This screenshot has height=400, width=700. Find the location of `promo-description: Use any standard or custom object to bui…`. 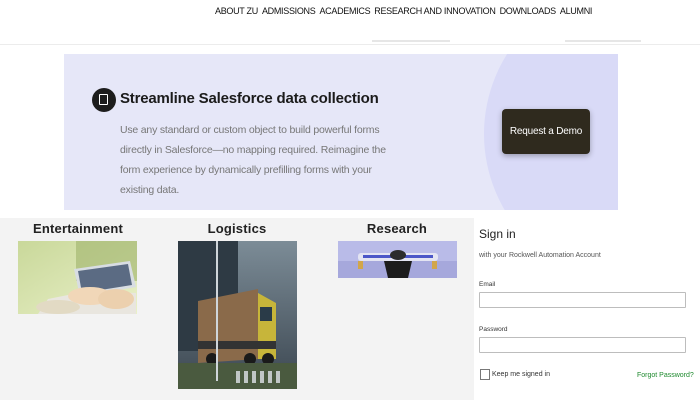

promo-description: Use any standard or custom object to bui… is located at coordinates (253, 160).